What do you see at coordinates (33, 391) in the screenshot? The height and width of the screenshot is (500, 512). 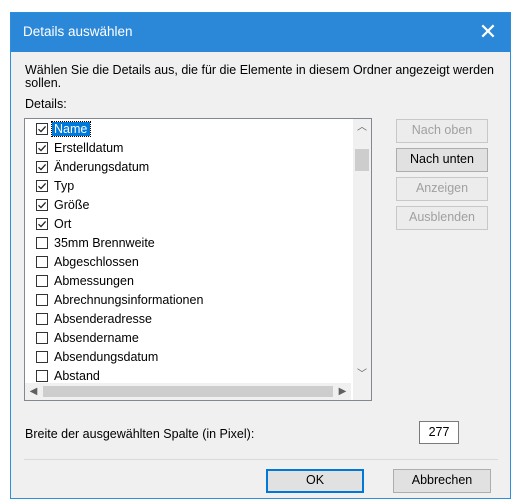 I see `chevron-left-icon: ◀` at bounding box center [33, 391].